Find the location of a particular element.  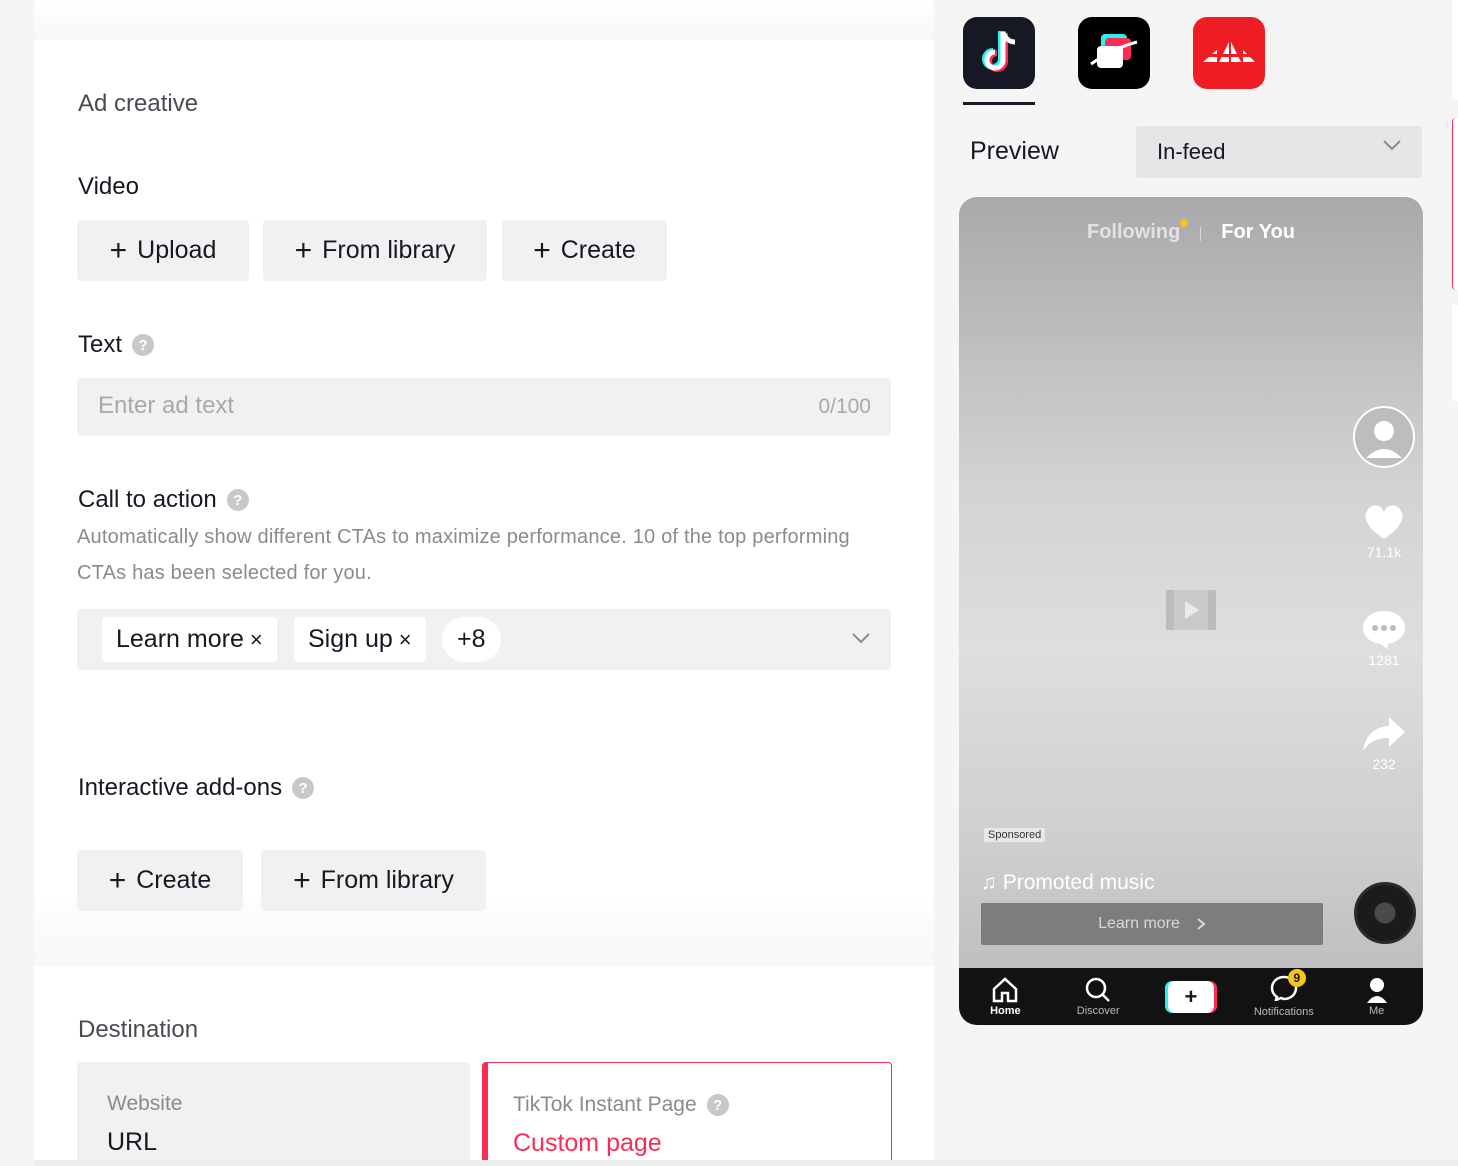

comment-count: 1281 is located at coordinates (1384, 660).